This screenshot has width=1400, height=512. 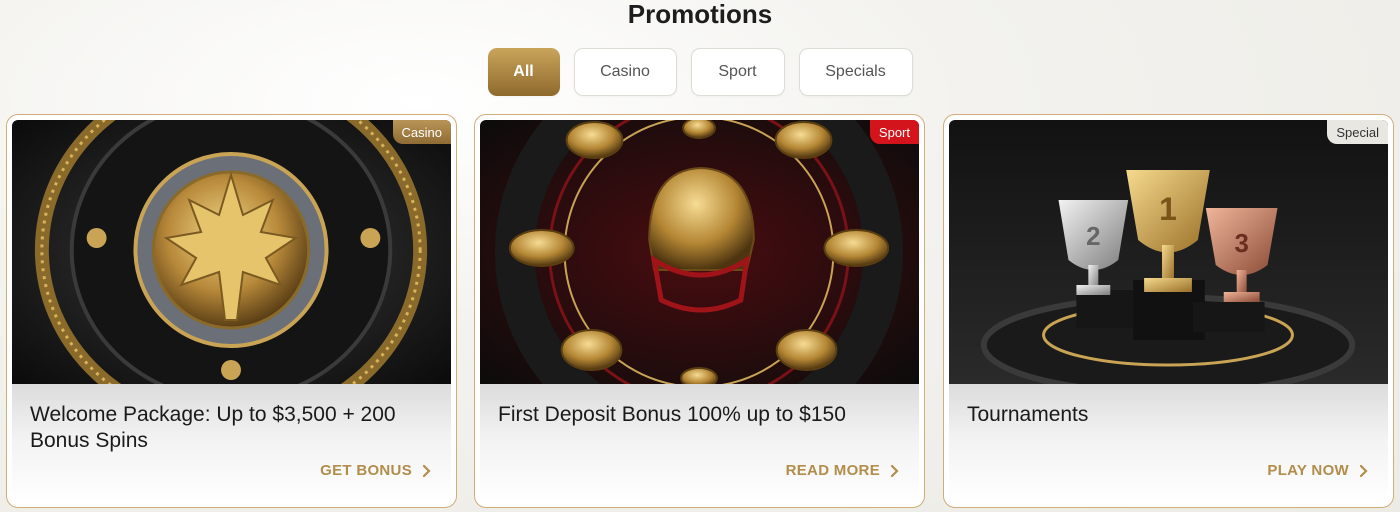 What do you see at coordinates (1168, 443) in the screenshot?
I see `card-content: Tournaments PLAY NOW` at bounding box center [1168, 443].